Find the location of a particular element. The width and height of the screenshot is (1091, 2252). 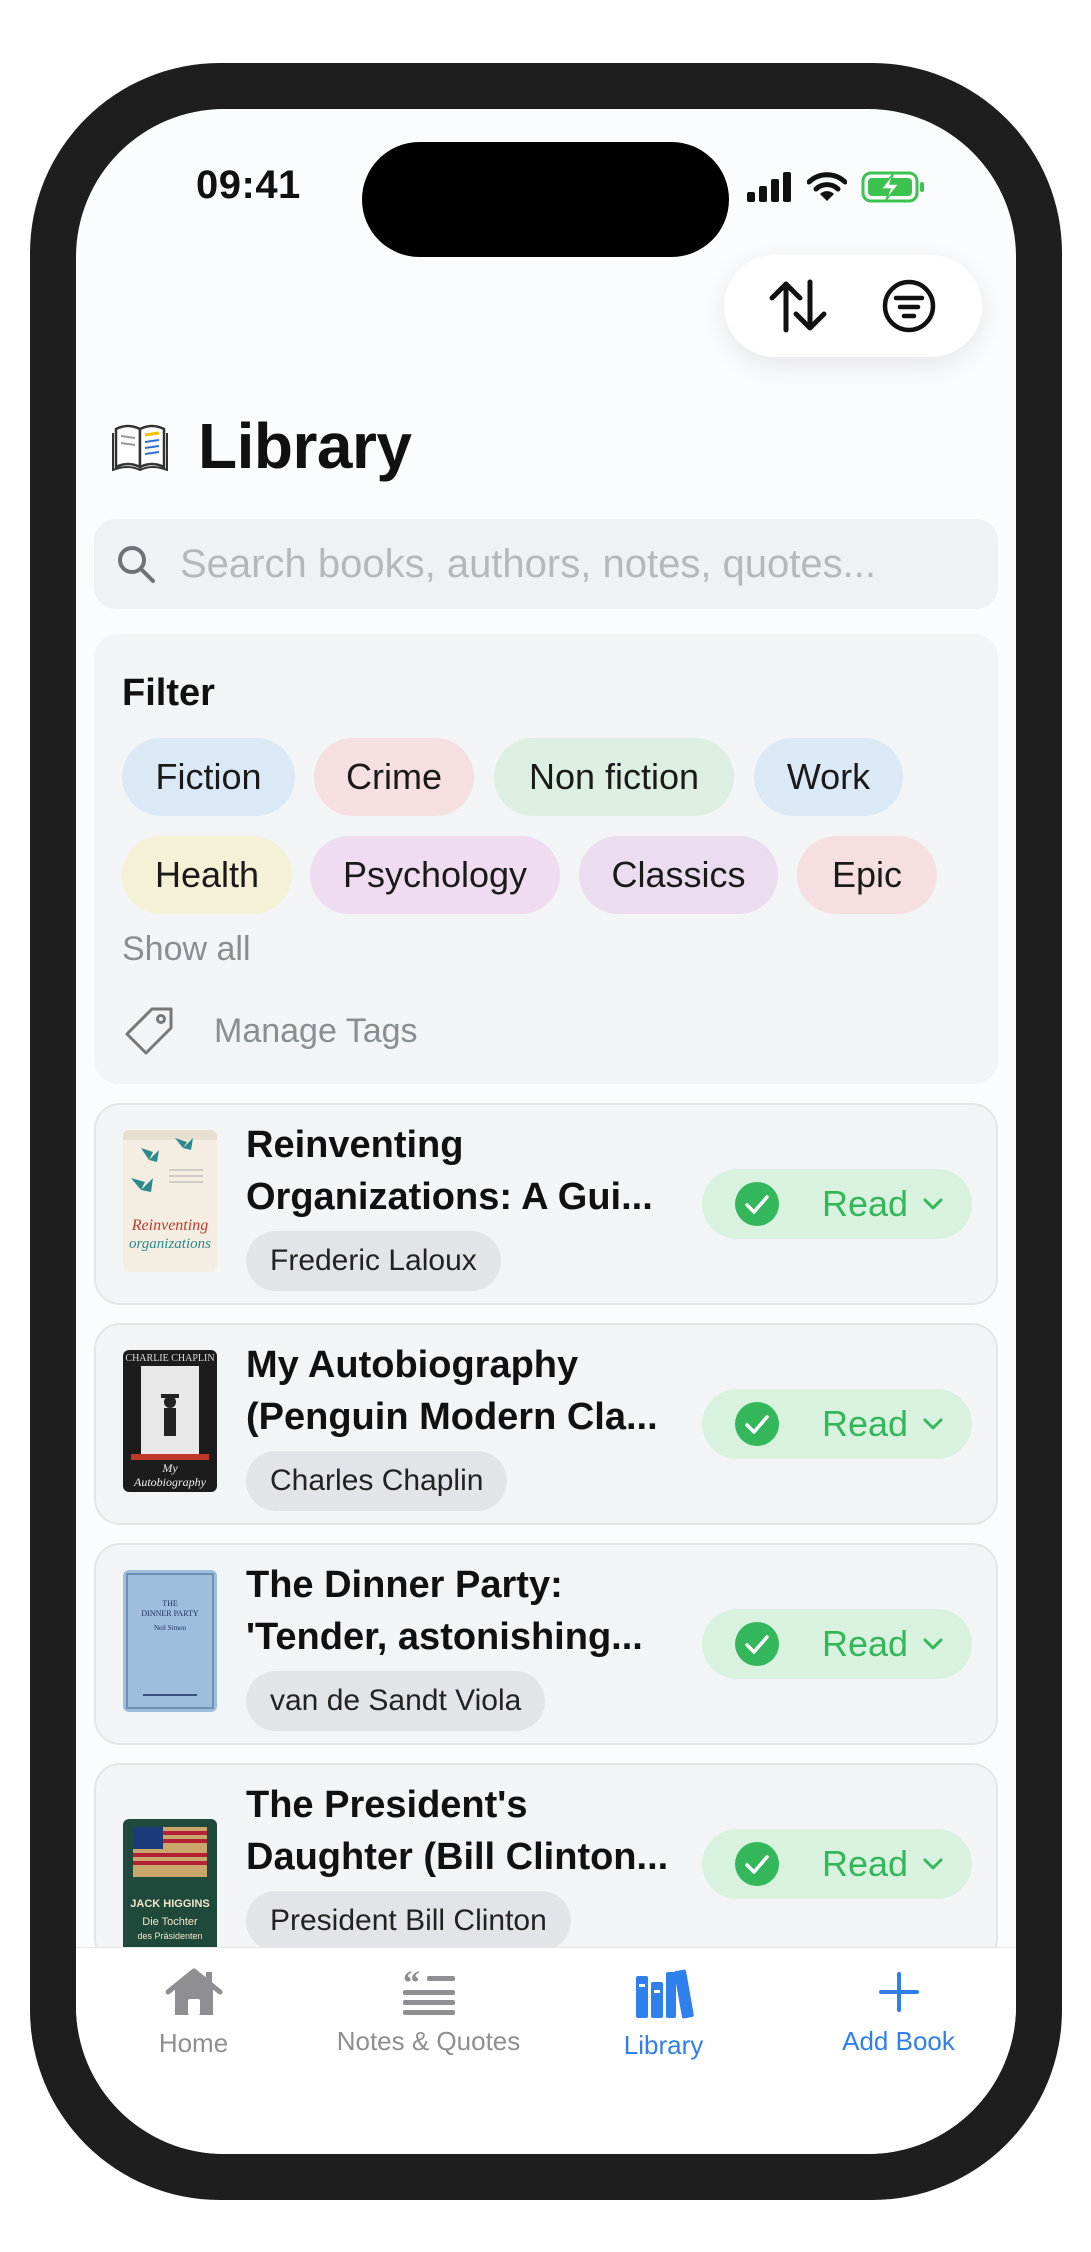

author-chip: President Bill Clinton is located at coordinates (408, 1921).